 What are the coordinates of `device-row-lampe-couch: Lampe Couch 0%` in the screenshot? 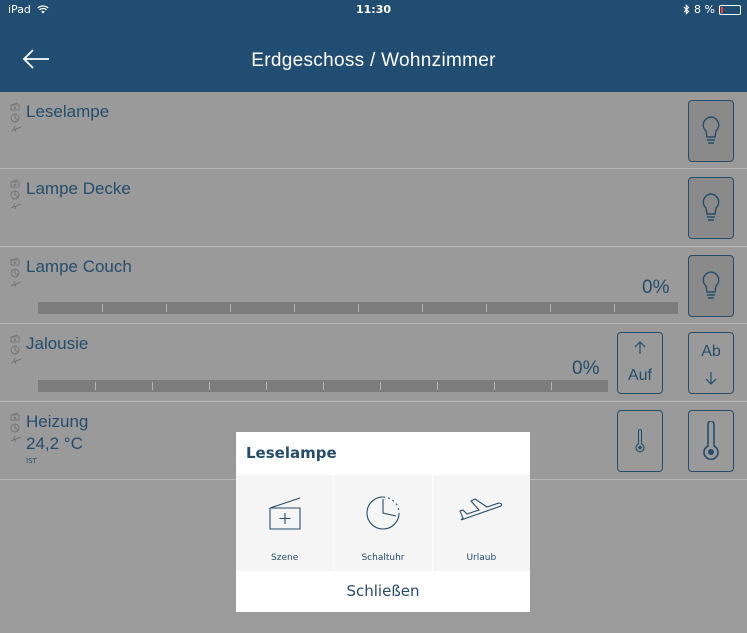 It's located at (373, 285).